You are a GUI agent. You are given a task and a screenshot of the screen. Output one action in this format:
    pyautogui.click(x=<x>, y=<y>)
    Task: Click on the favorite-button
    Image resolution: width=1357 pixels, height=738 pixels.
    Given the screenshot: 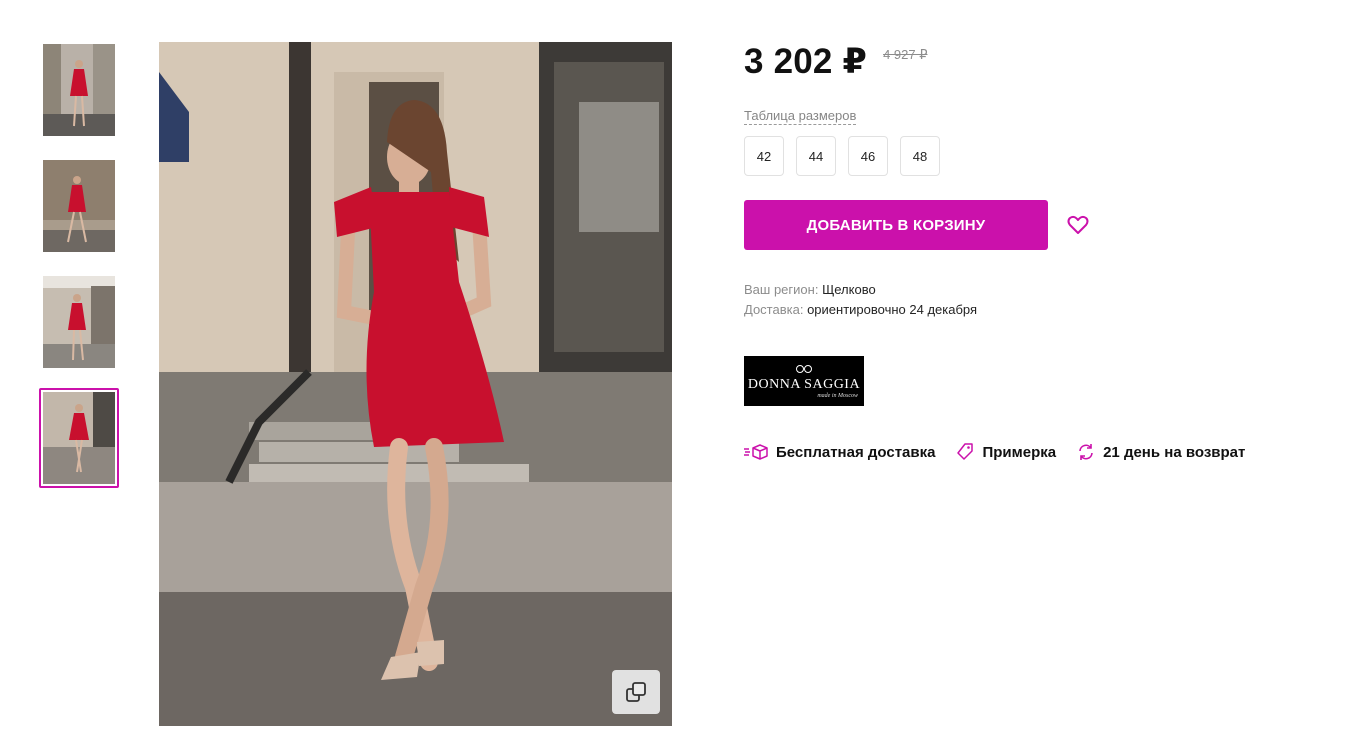 What is the action you would take?
    pyautogui.click(x=1078, y=225)
    